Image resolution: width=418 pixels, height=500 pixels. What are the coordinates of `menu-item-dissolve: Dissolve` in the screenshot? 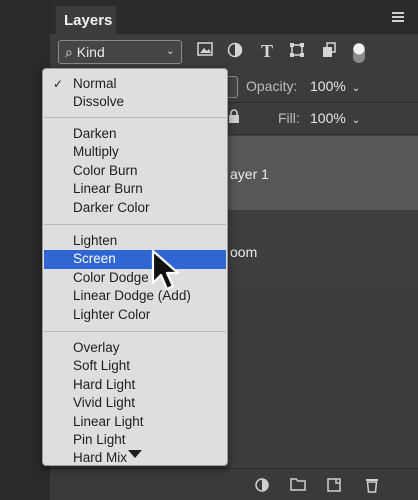 It's located at (135, 102).